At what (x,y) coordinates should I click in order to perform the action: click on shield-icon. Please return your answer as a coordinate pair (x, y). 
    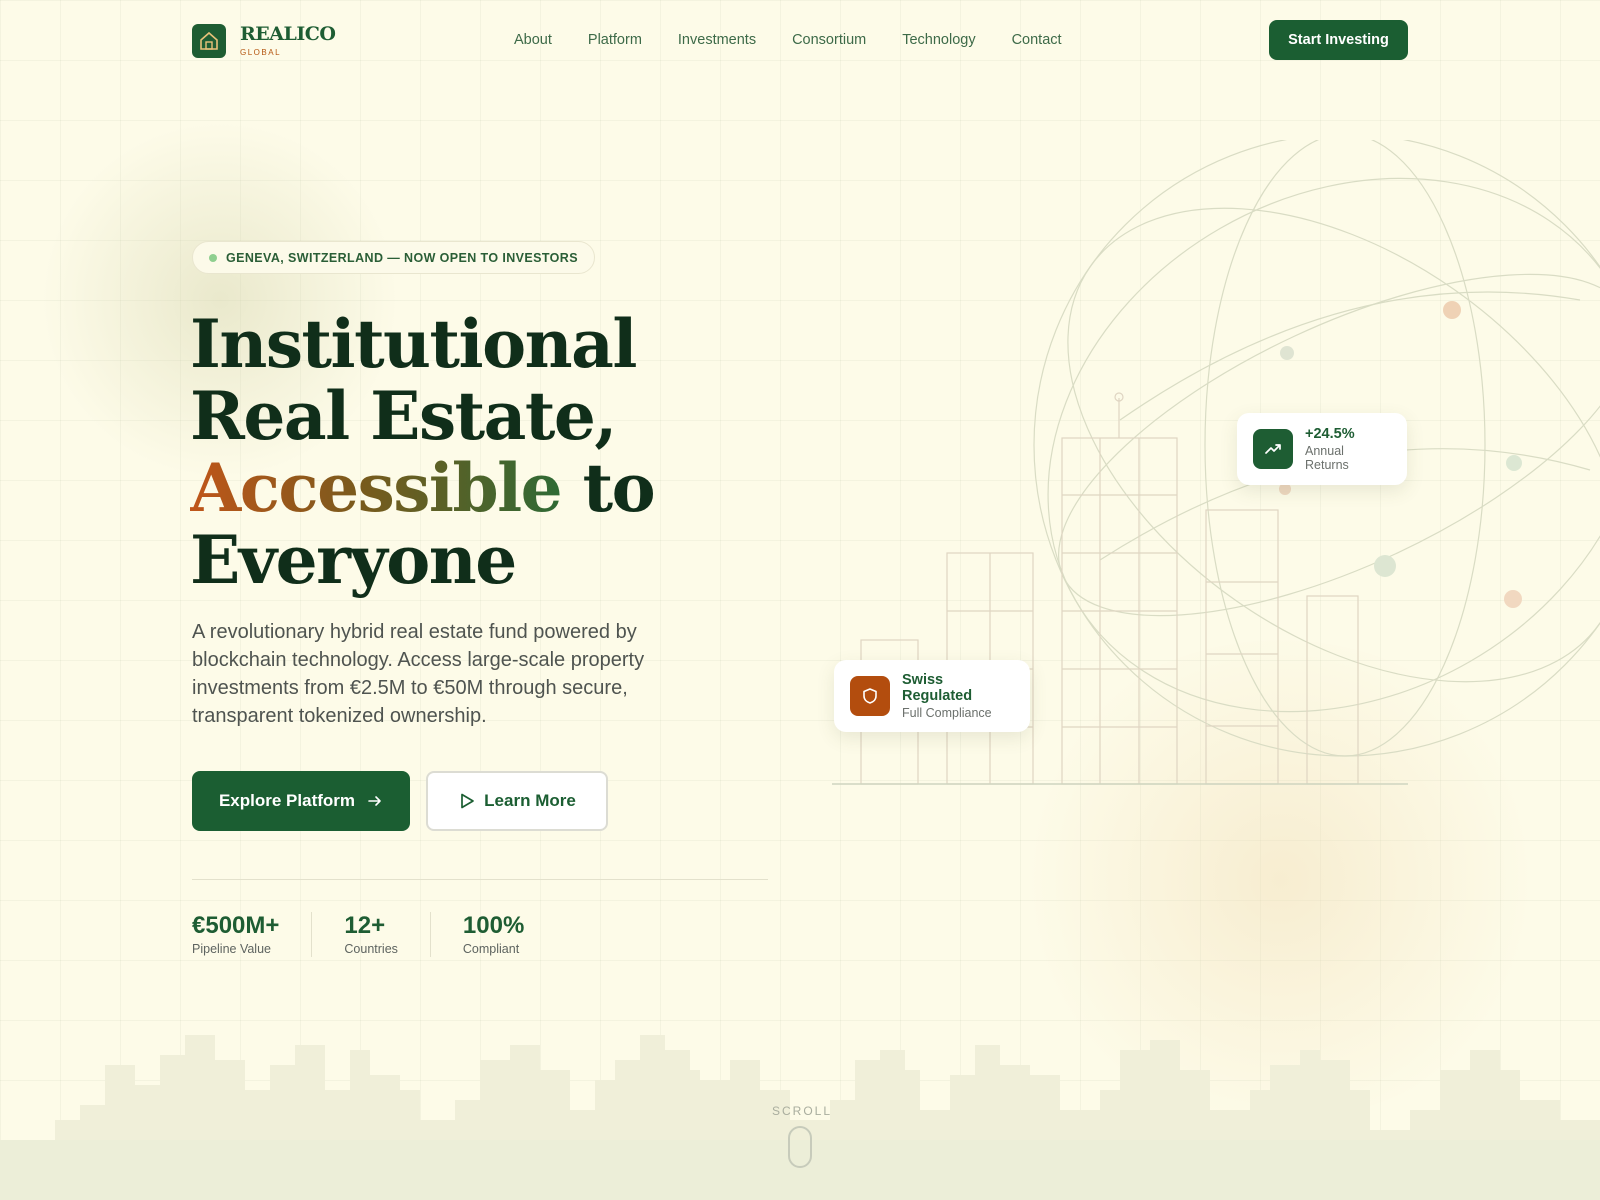
    Looking at the image, I should click on (870, 696).